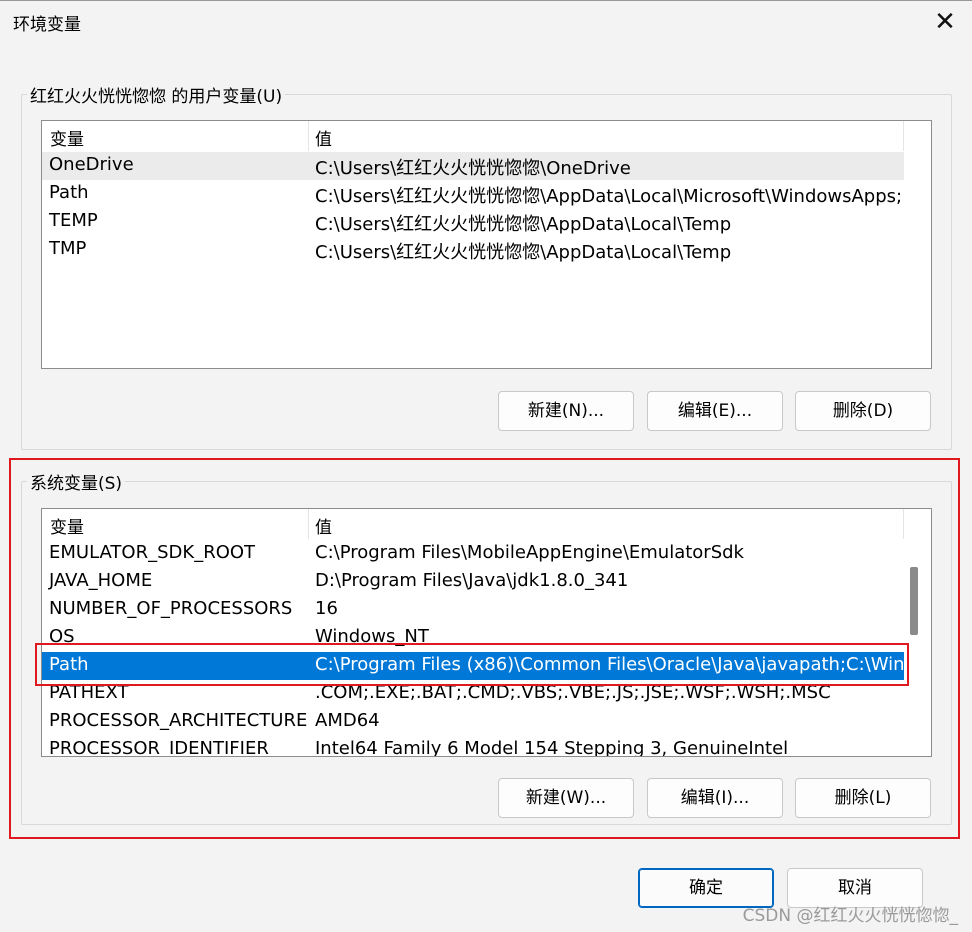 The height and width of the screenshot is (932, 972). What do you see at coordinates (850, 916) in the screenshot?
I see `watermark: CSDN @红红火火恍恍惚惚_` at bounding box center [850, 916].